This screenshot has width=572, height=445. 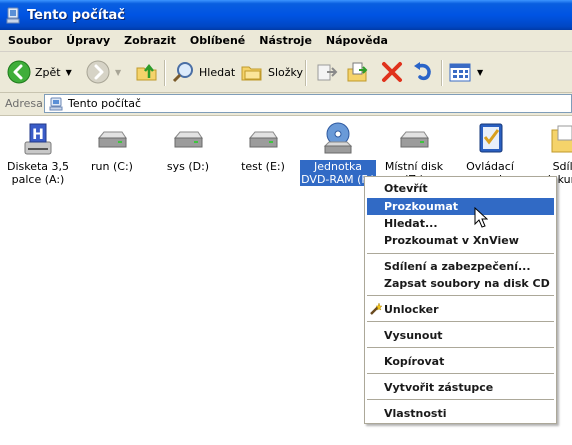 What do you see at coordinates (460, 361) in the screenshot?
I see `ctx-copy: Kopírovat` at bounding box center [460, 361].